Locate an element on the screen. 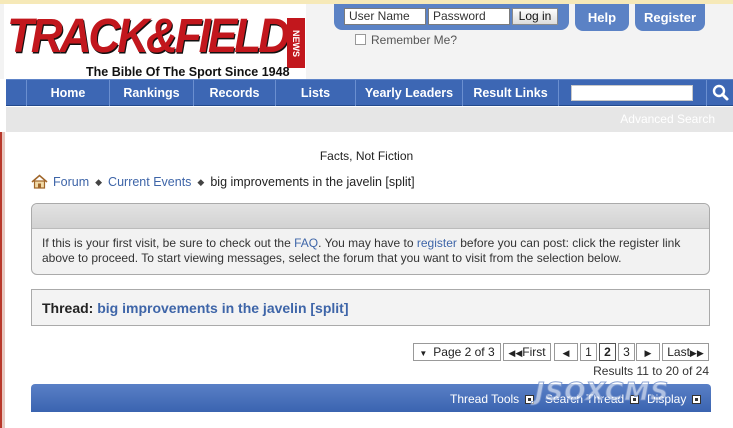 The height and width of the screenshot is (428, 733). prev-page-button: ◀ is located at coordinates (566, 352).